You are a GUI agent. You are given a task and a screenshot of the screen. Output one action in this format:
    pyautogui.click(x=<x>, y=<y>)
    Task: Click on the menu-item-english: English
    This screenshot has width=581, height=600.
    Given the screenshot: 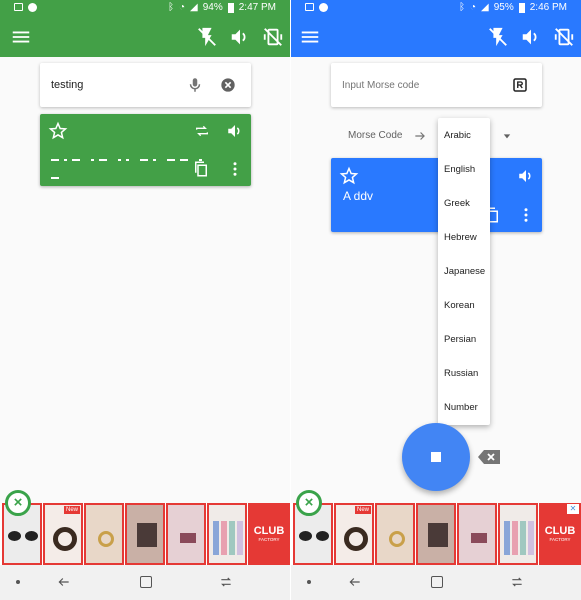 What is the action you would take?
    pyautogui.click(x=467, y=170)
    